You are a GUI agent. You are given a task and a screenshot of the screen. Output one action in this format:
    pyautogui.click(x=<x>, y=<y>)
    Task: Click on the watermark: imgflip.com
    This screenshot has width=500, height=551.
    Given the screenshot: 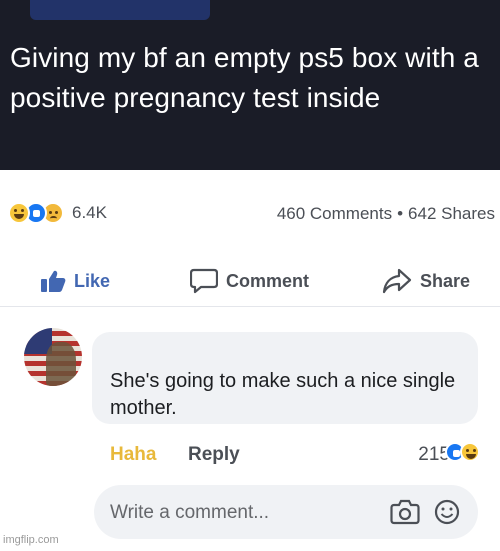 What is the action you would take?
    pyautogui.click(x=31, y=540)
    